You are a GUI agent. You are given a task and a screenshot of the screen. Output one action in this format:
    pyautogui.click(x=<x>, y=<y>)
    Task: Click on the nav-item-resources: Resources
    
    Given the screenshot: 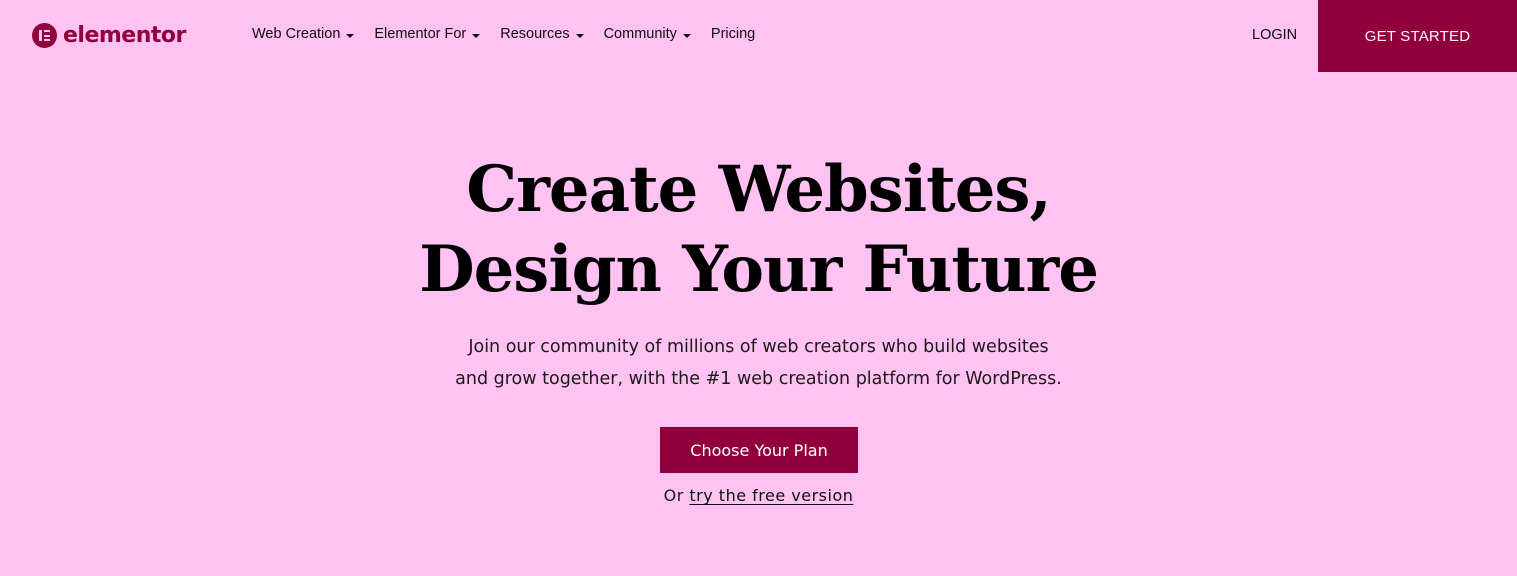 What is the action you would take?
    pyautogui.click(x=542, y=34)
    